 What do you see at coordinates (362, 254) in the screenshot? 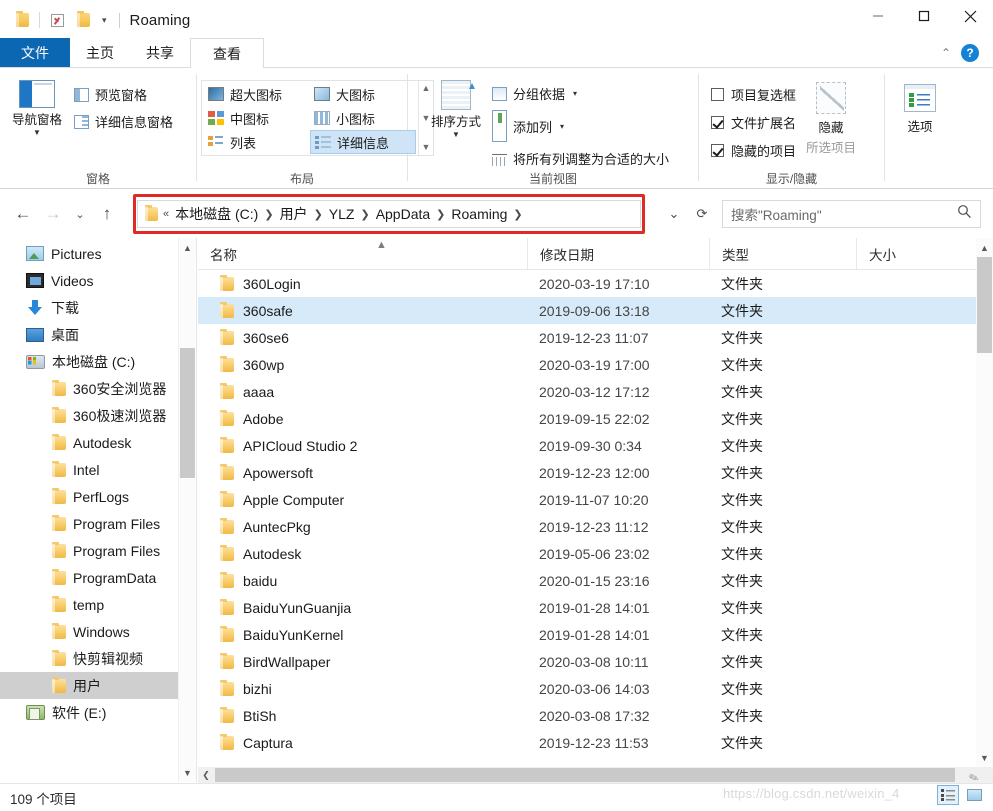
I see `column-header-name: 名称 ▲` at bounding box center [362, 254].